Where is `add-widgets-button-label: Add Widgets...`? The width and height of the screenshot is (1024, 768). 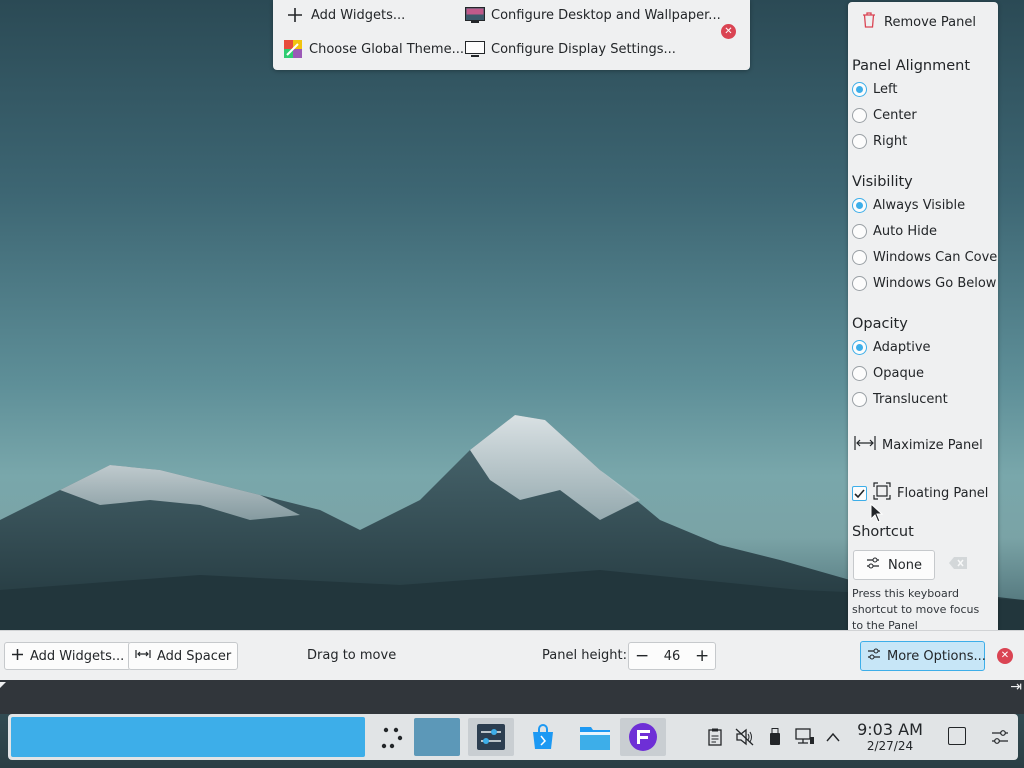
add-widgets-button-label: Add Widgets... is located at coordinates (77, 656).